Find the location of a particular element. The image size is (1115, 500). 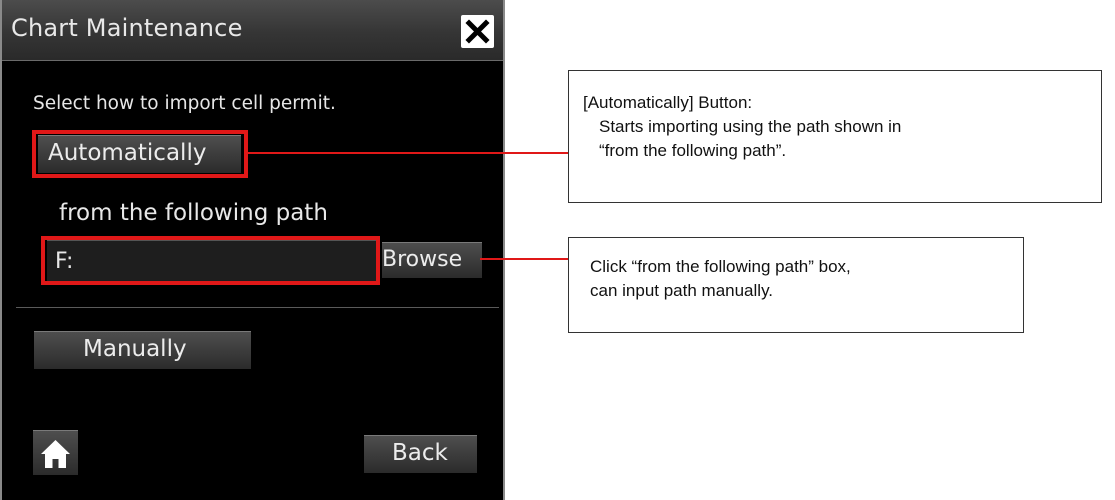

home-button is located at coordinates (55, 452).